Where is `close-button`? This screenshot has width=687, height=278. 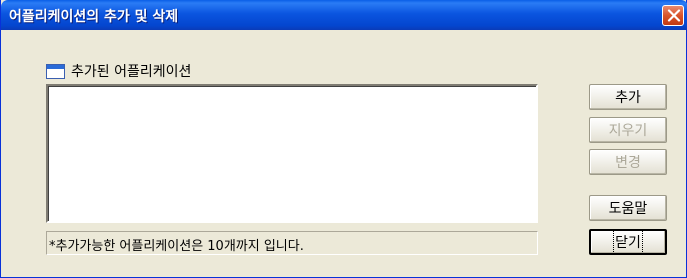 close-button is located at coordinates (673, 15).